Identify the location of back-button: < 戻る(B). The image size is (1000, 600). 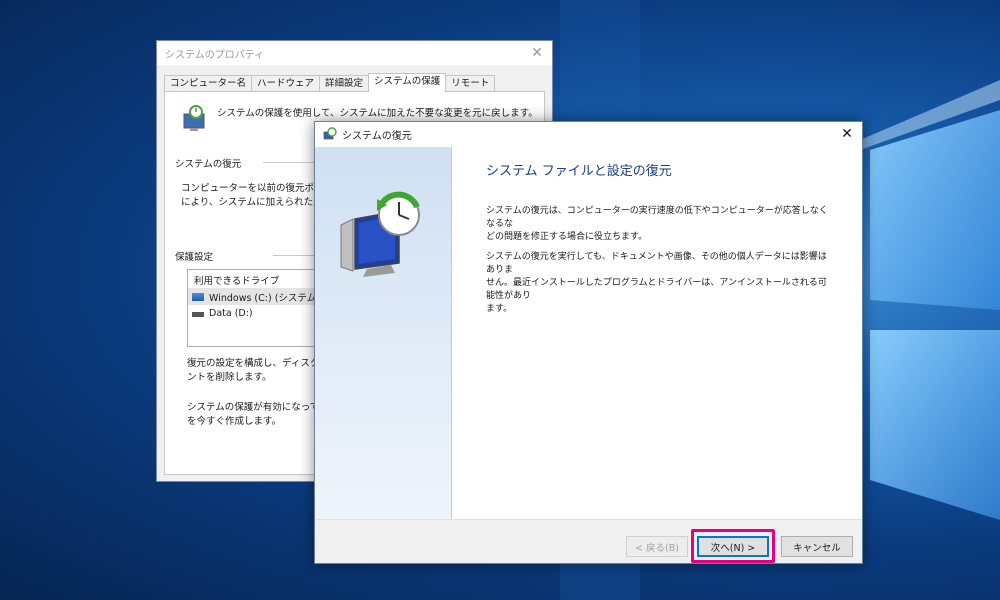
(657, 546).